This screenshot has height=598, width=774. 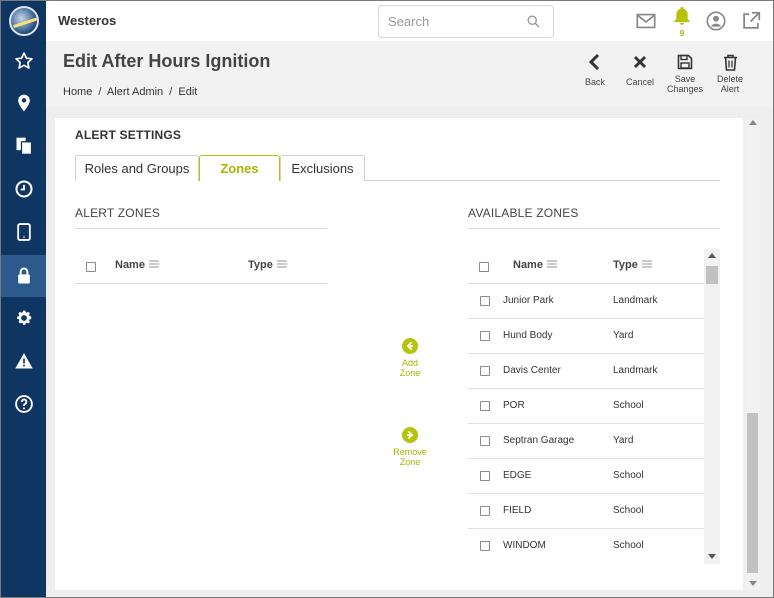 I want to click on chevron-left-icon, so click(x=594, y=62).